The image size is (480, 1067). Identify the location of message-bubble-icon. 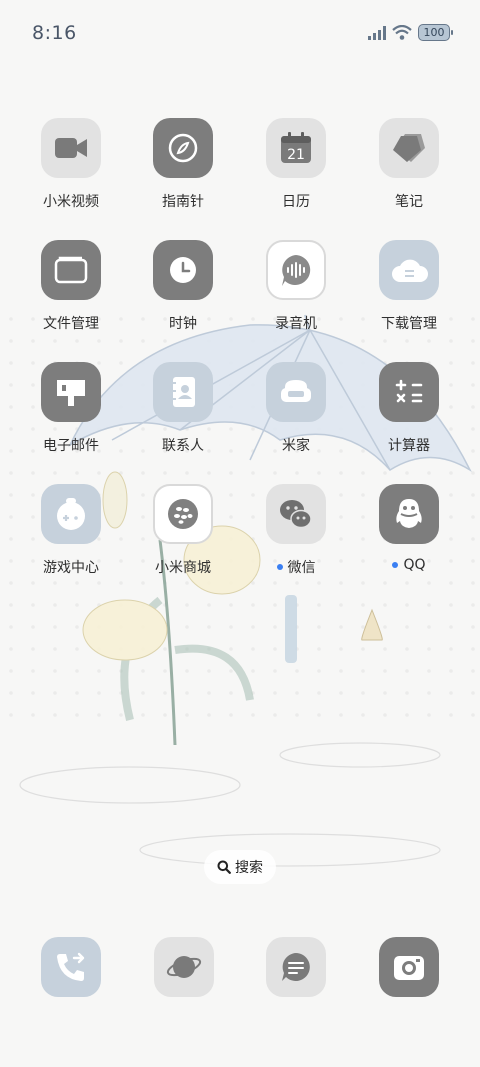
(296, 967).